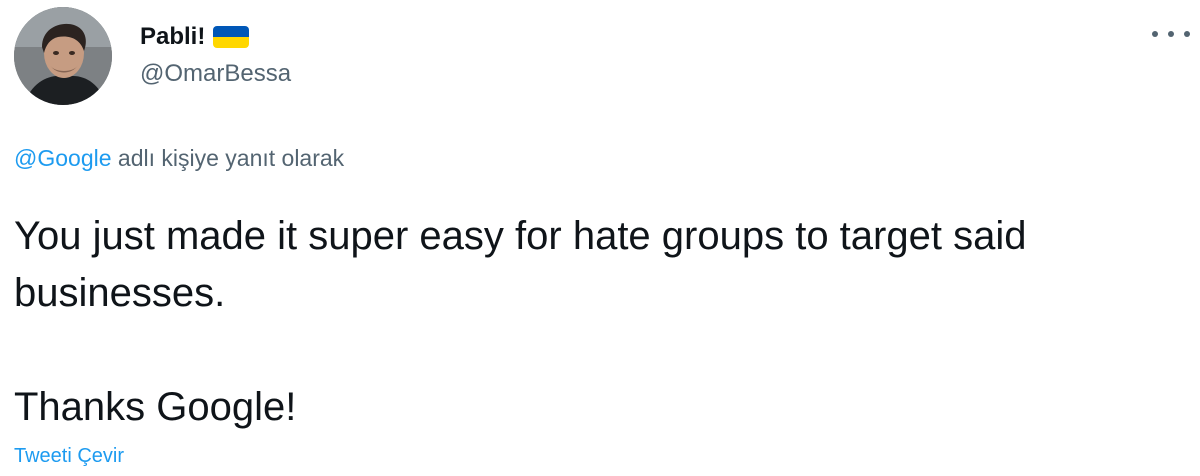  What do you see at coordinates (63, 158) in the screenshot?
I see `reply-mention-link: @Google` at bounding box center [63, 158].